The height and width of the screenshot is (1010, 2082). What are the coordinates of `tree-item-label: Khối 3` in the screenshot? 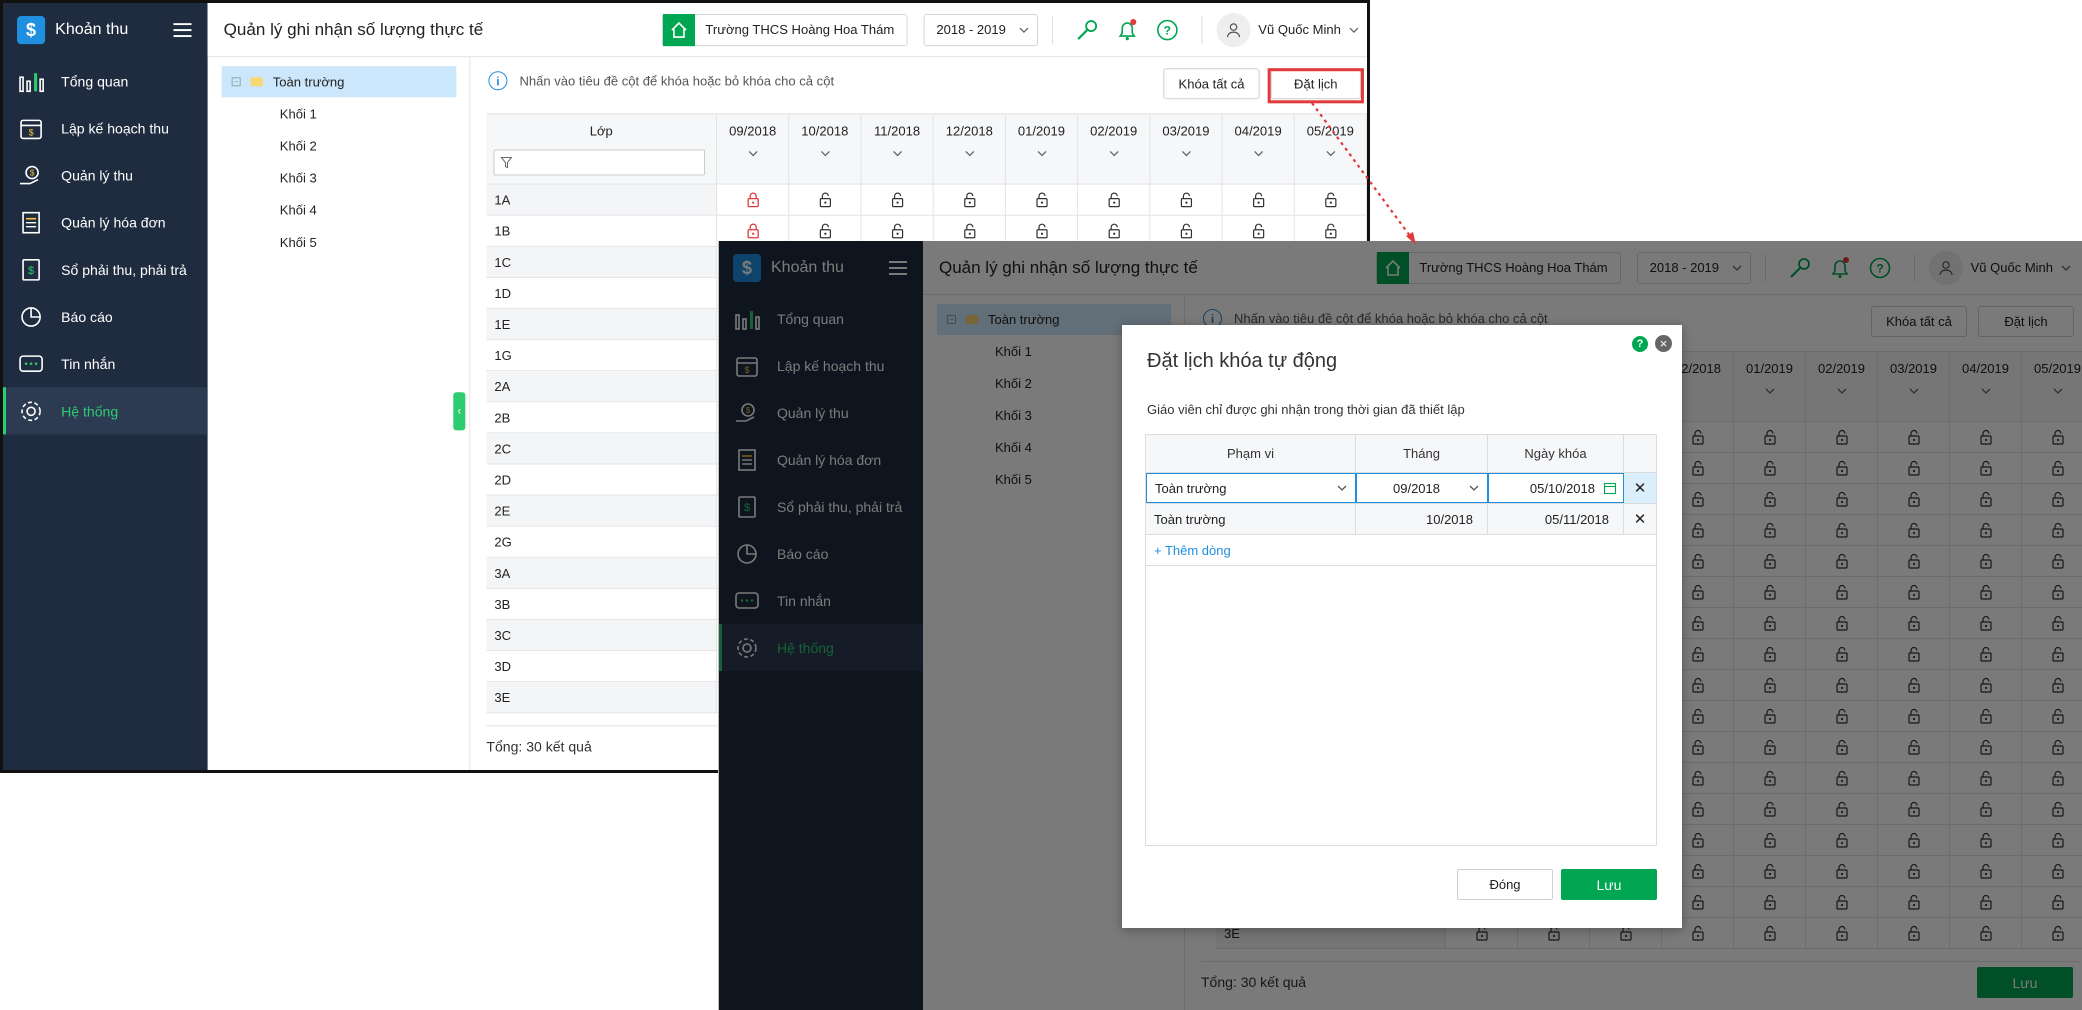 It's located at (298, 178).